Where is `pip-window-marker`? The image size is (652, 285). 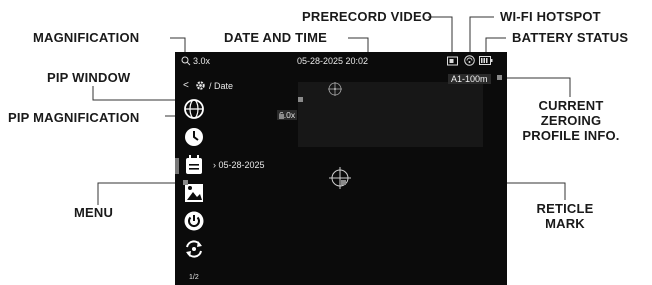
pip-window-marker is located at coordinates (300, 99).